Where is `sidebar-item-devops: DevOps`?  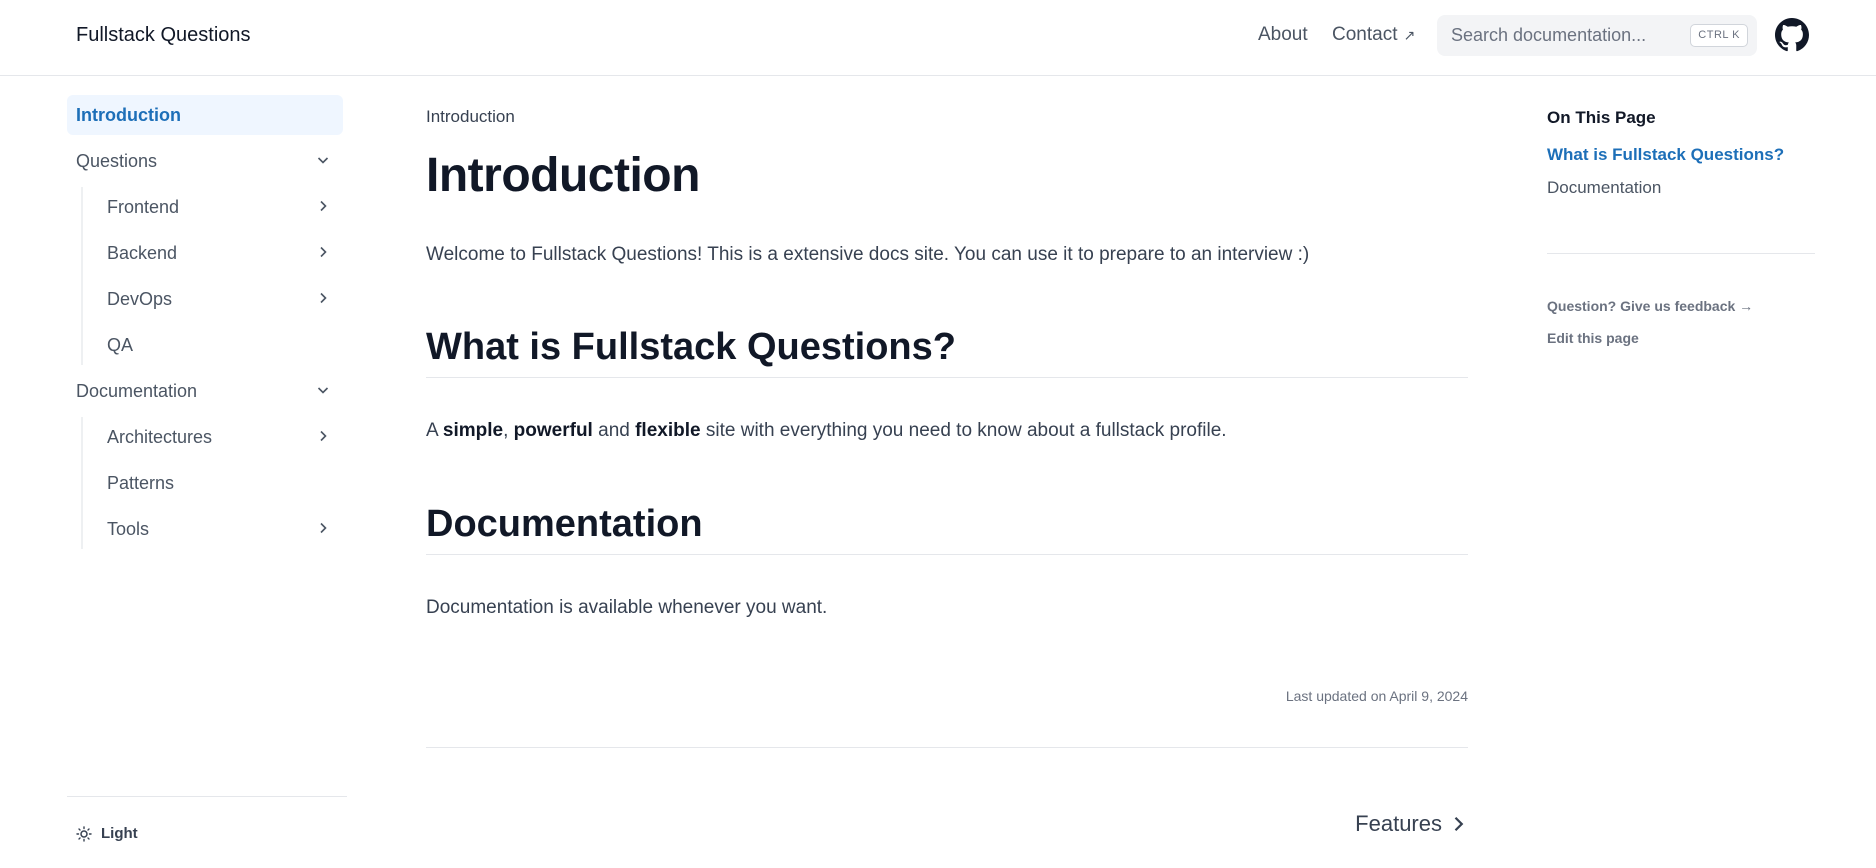
sidebar-item-devops: DevOps is located at coordinates (213, 299).